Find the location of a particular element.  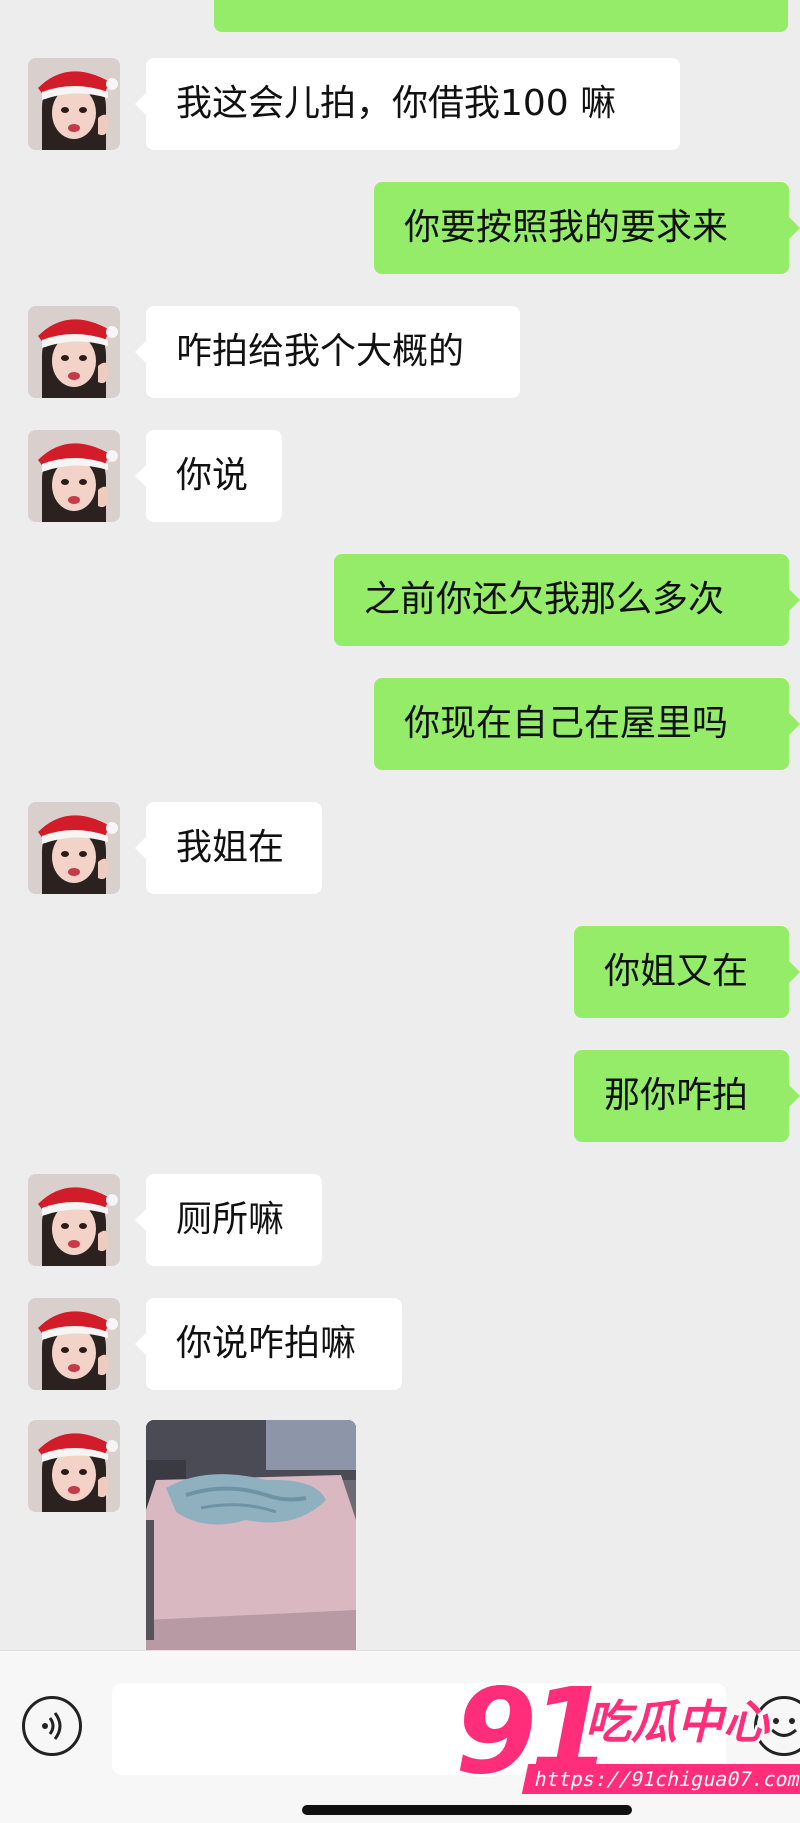

watermark-url: https://91chigua07.com is located at coordinates (660, 1779).